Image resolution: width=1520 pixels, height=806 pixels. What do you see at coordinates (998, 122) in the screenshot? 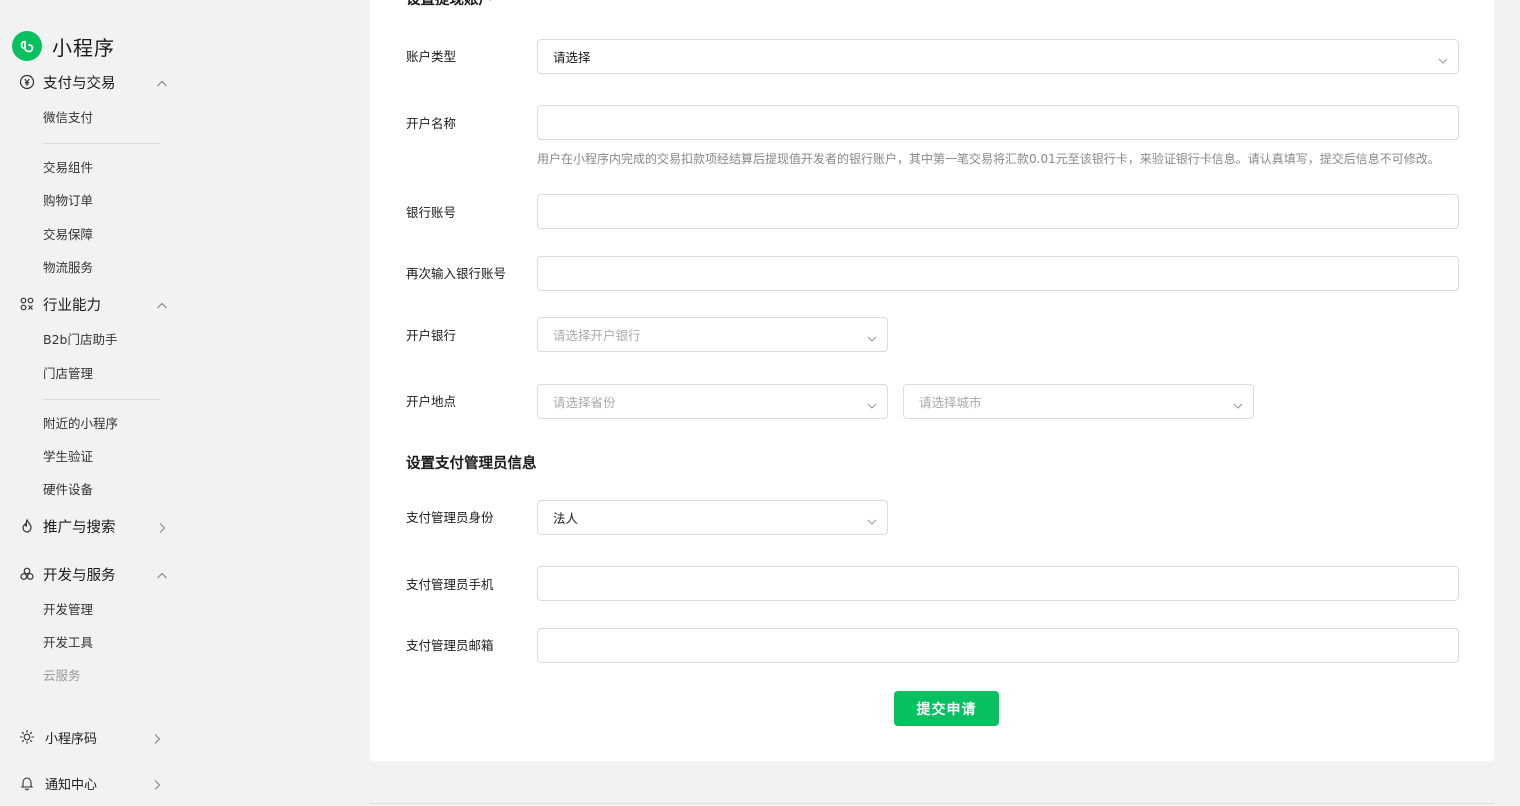
I see `account-name-input` at bounding box center [998, 122].